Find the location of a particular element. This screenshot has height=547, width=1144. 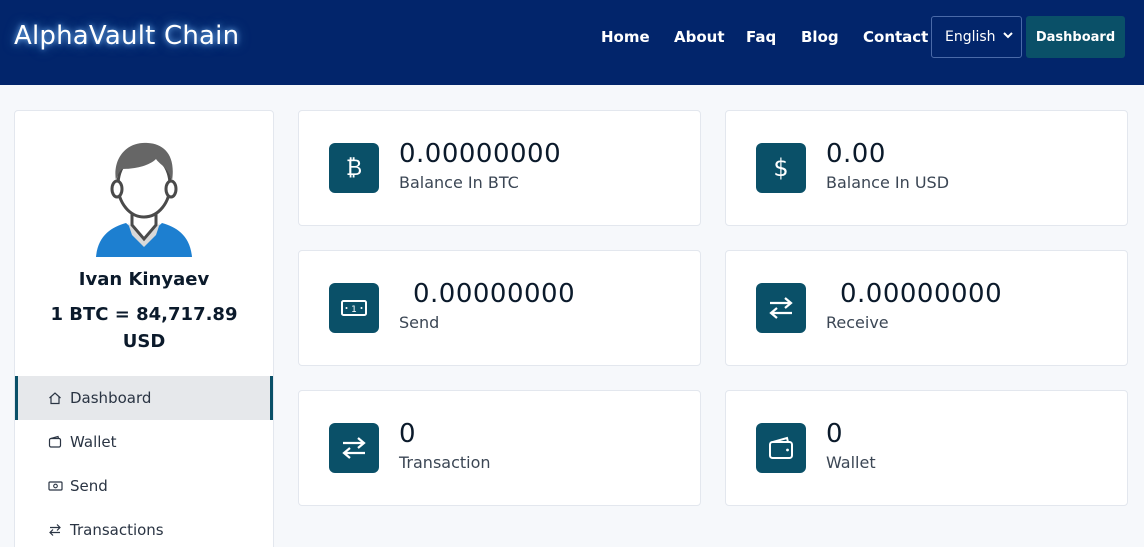

sidebar-item-label: Dashboard is located at coordinates (111, 398).